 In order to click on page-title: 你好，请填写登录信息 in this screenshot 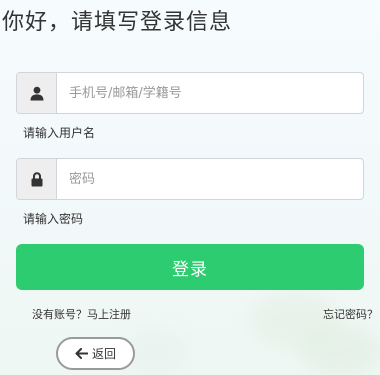, I will do `click(117, 22)`.